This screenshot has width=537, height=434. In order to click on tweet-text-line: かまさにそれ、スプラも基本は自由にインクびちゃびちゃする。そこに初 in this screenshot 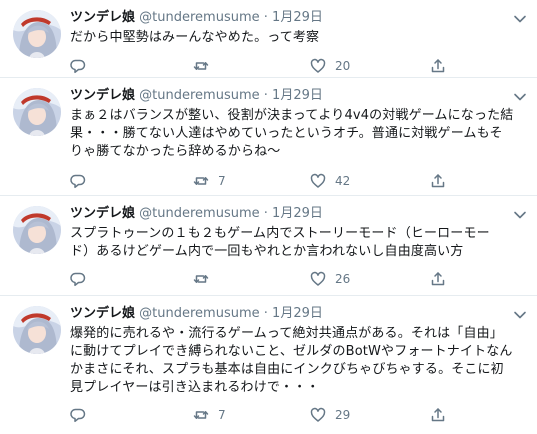, I will do `click(287, 369)`.